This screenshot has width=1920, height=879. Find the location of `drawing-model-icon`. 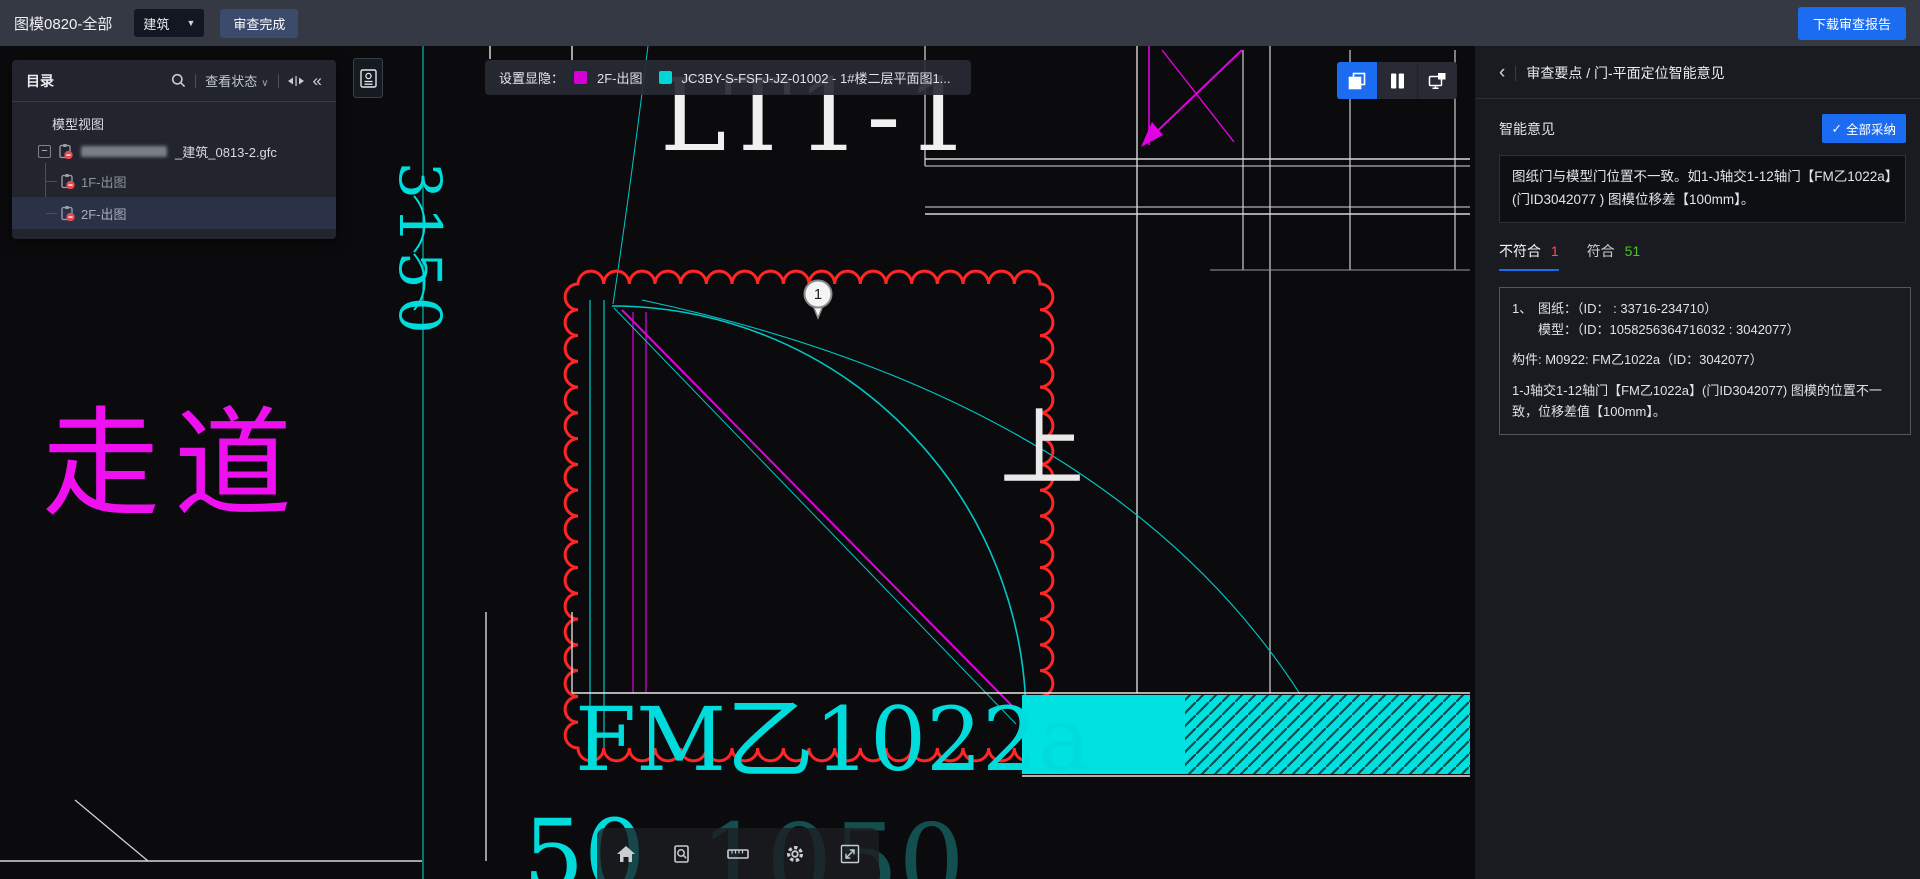

drawing-model-icon is located at coordinates (1437, 80).